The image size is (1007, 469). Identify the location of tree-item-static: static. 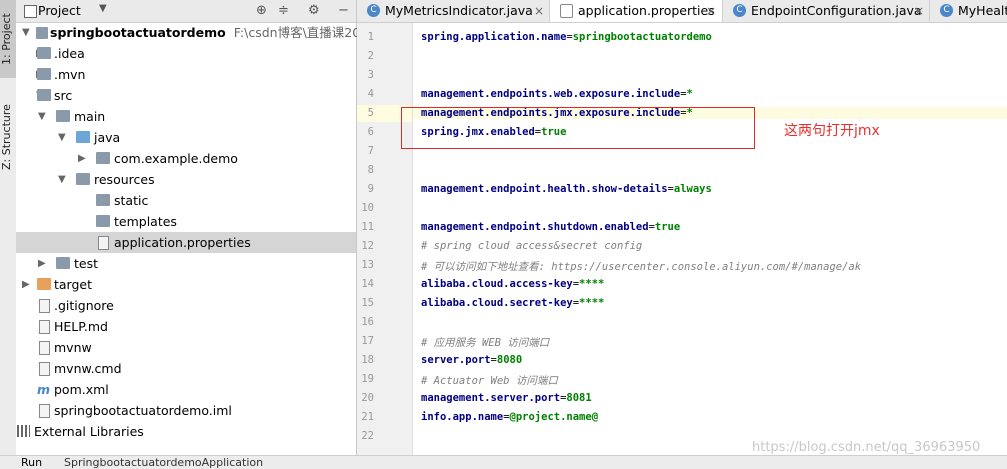
(186, 200).